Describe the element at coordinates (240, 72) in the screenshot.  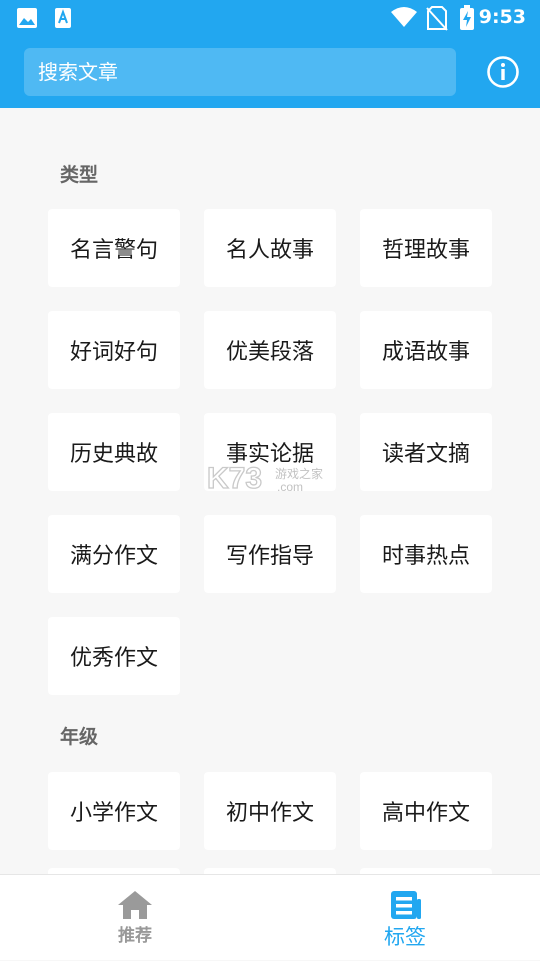
I see `search-input` at that location.